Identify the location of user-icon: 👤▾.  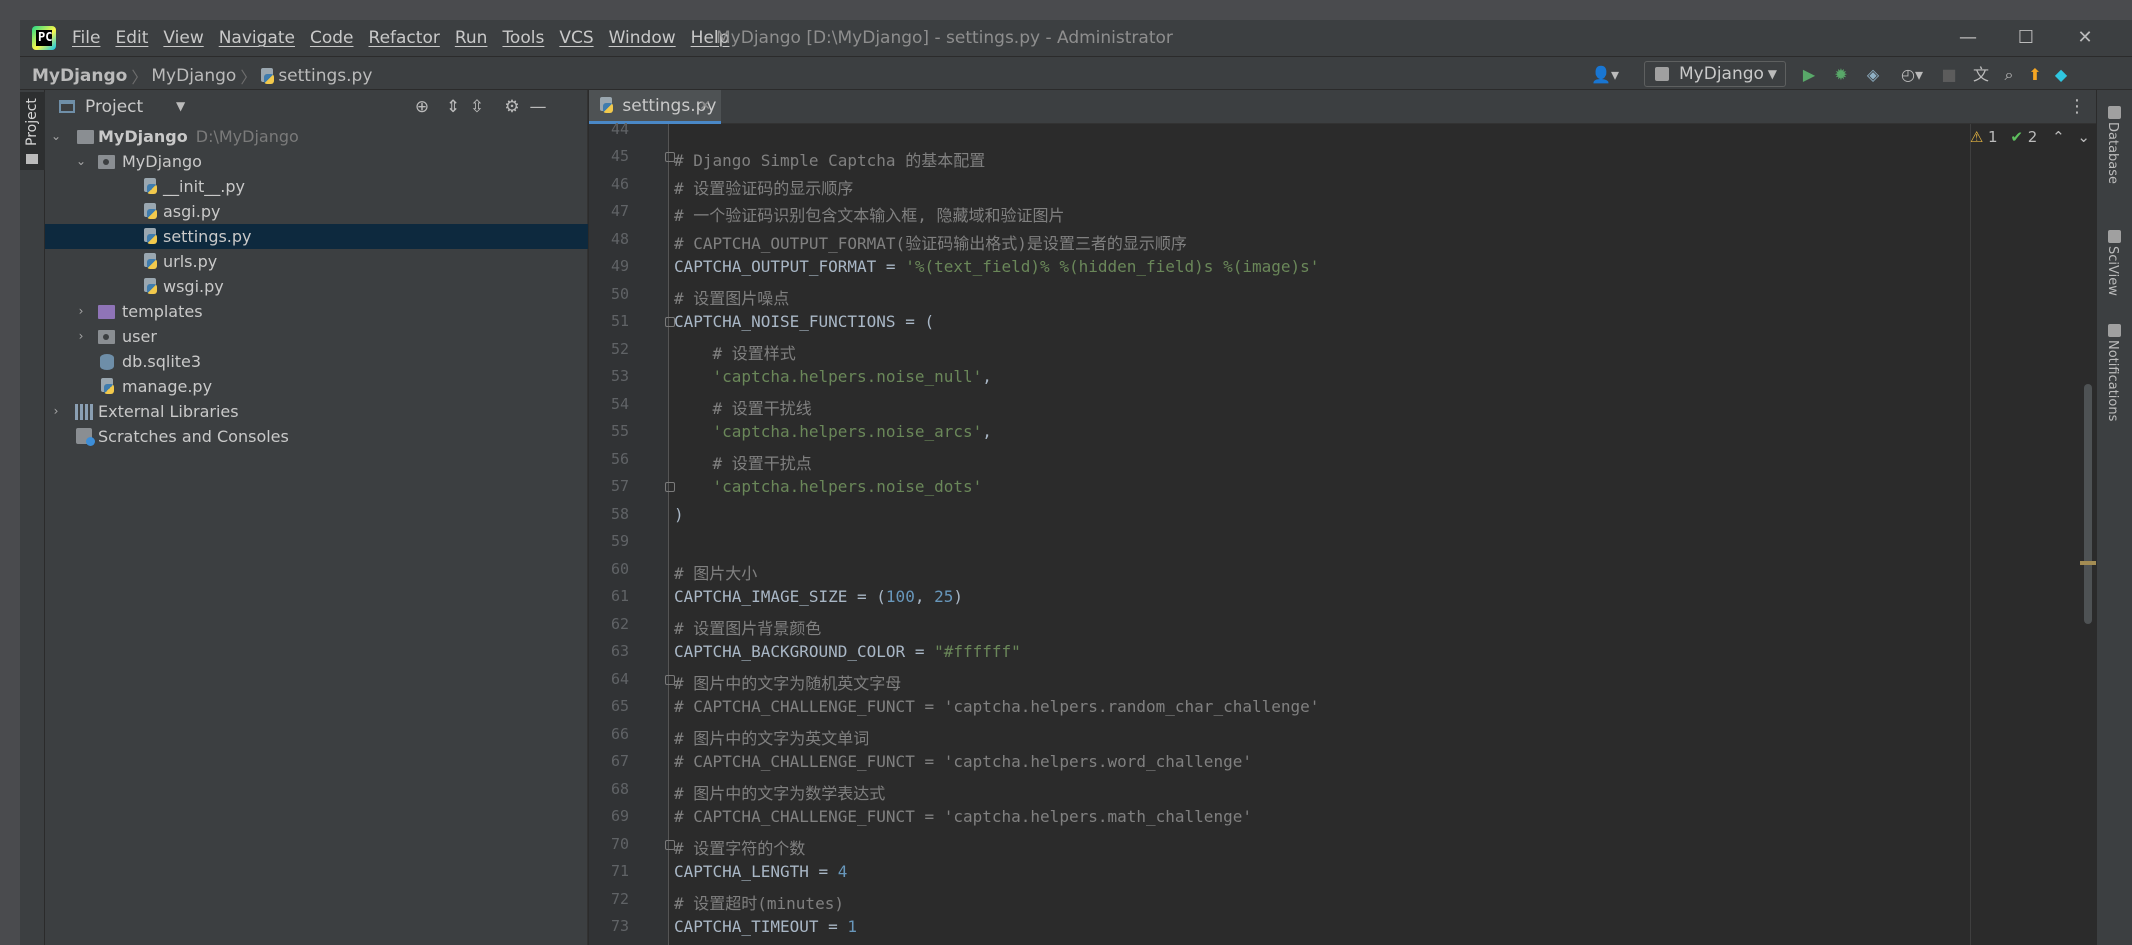
(1605, 75).